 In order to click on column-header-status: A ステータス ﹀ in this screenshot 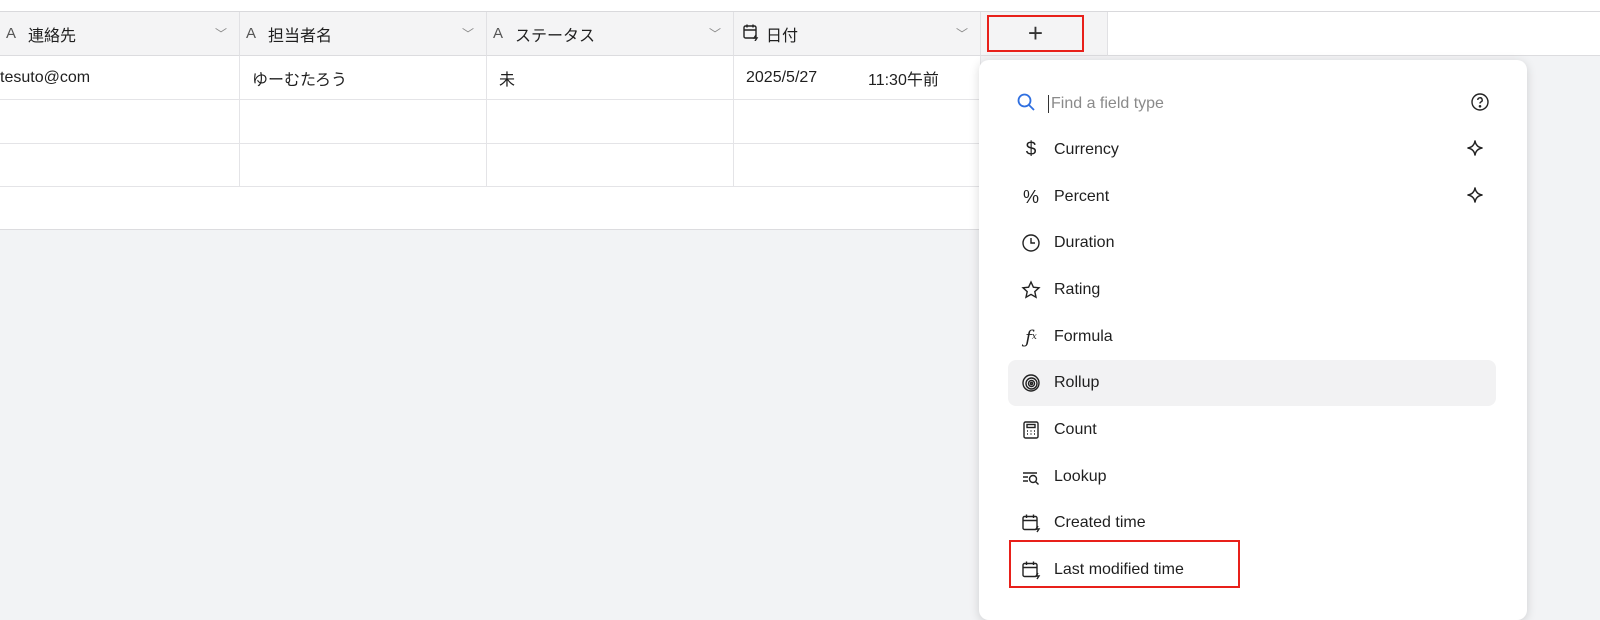, I will do `click(610, 34)`.